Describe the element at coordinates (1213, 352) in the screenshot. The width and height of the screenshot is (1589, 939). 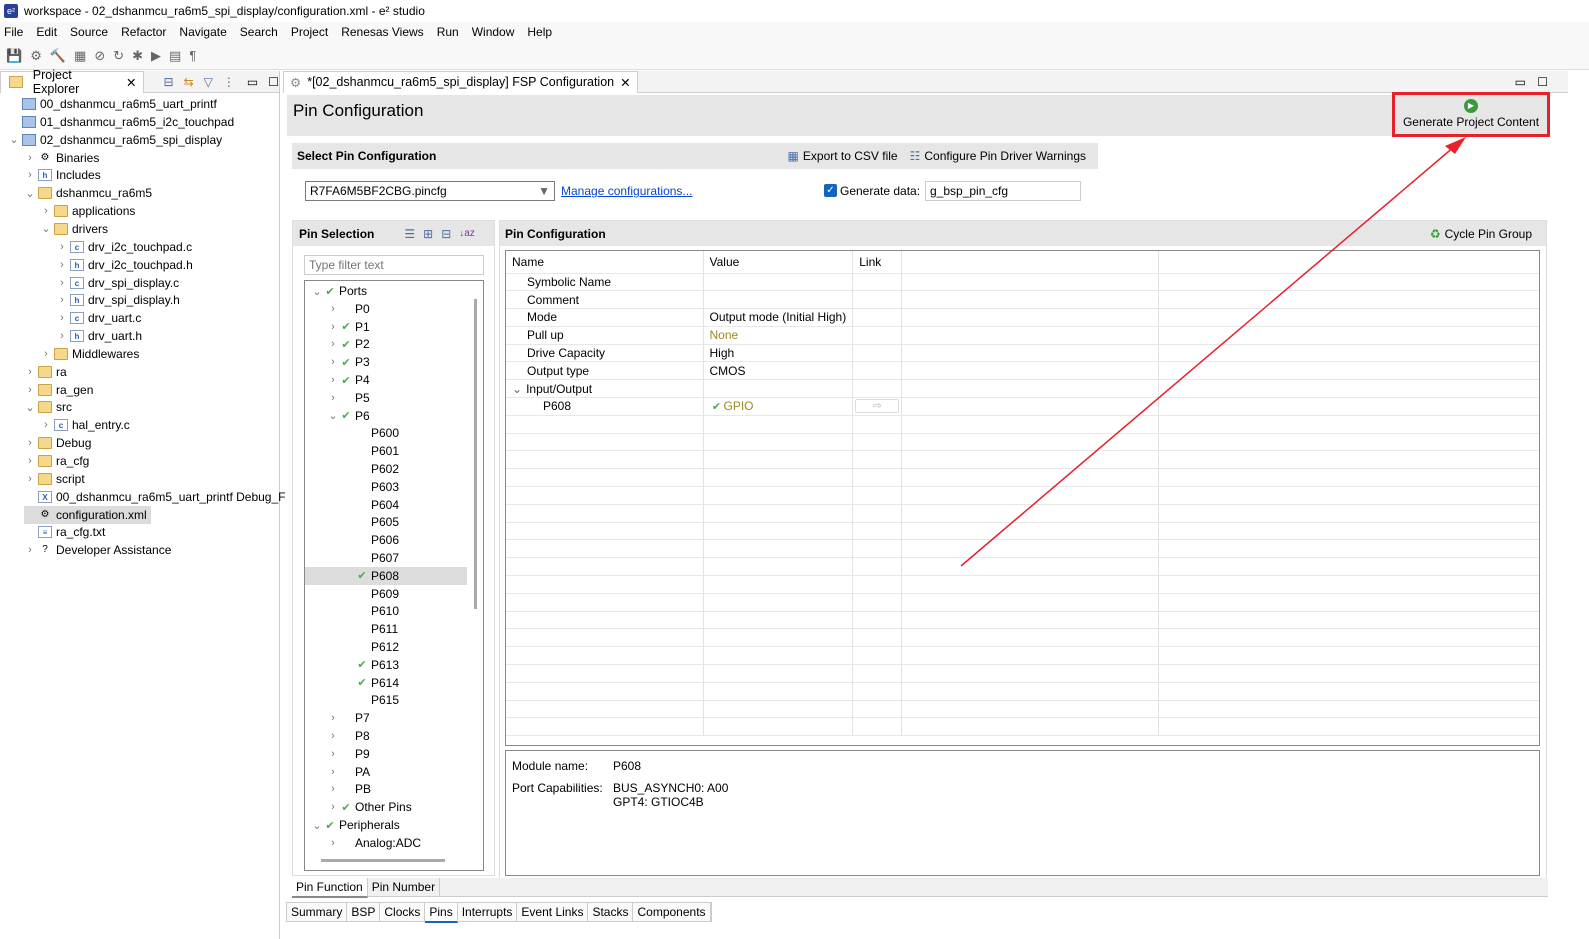
I see `annotation-arrow` at that location.